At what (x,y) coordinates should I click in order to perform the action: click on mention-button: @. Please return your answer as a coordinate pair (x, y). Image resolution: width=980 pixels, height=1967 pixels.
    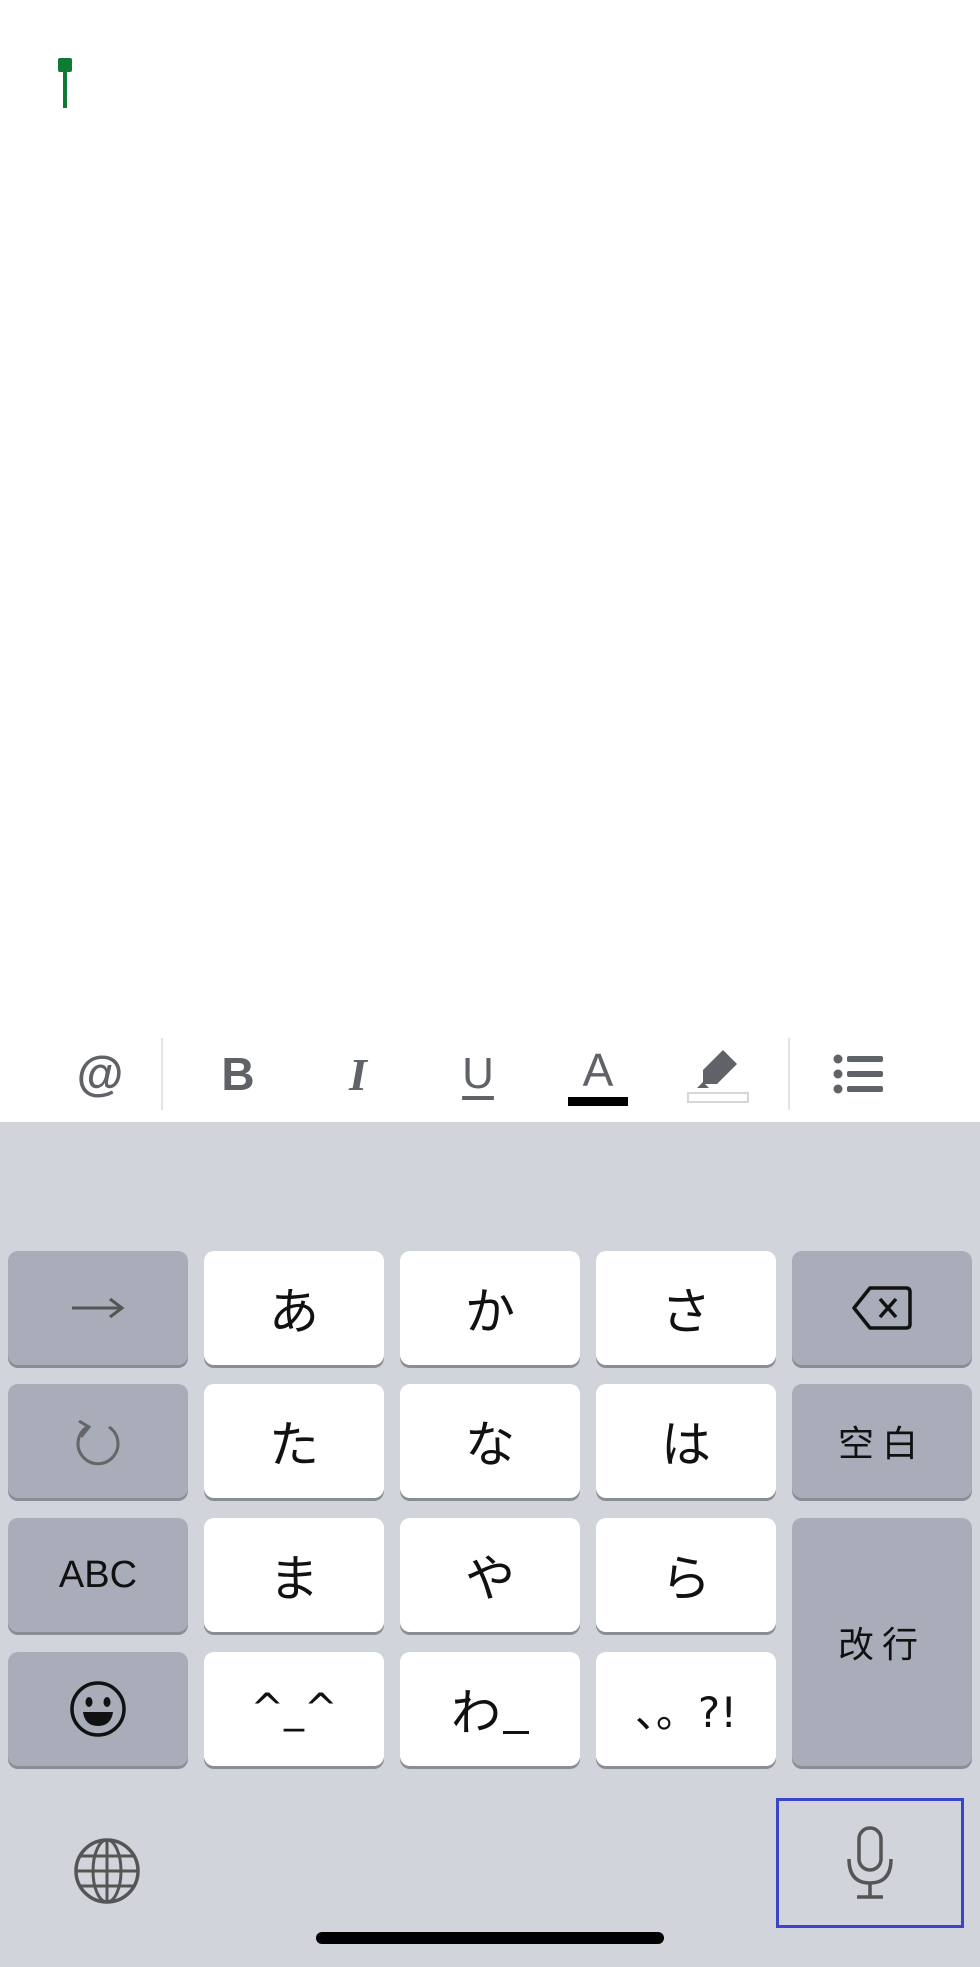
    Looking at the image, I should click on (100, 1074).